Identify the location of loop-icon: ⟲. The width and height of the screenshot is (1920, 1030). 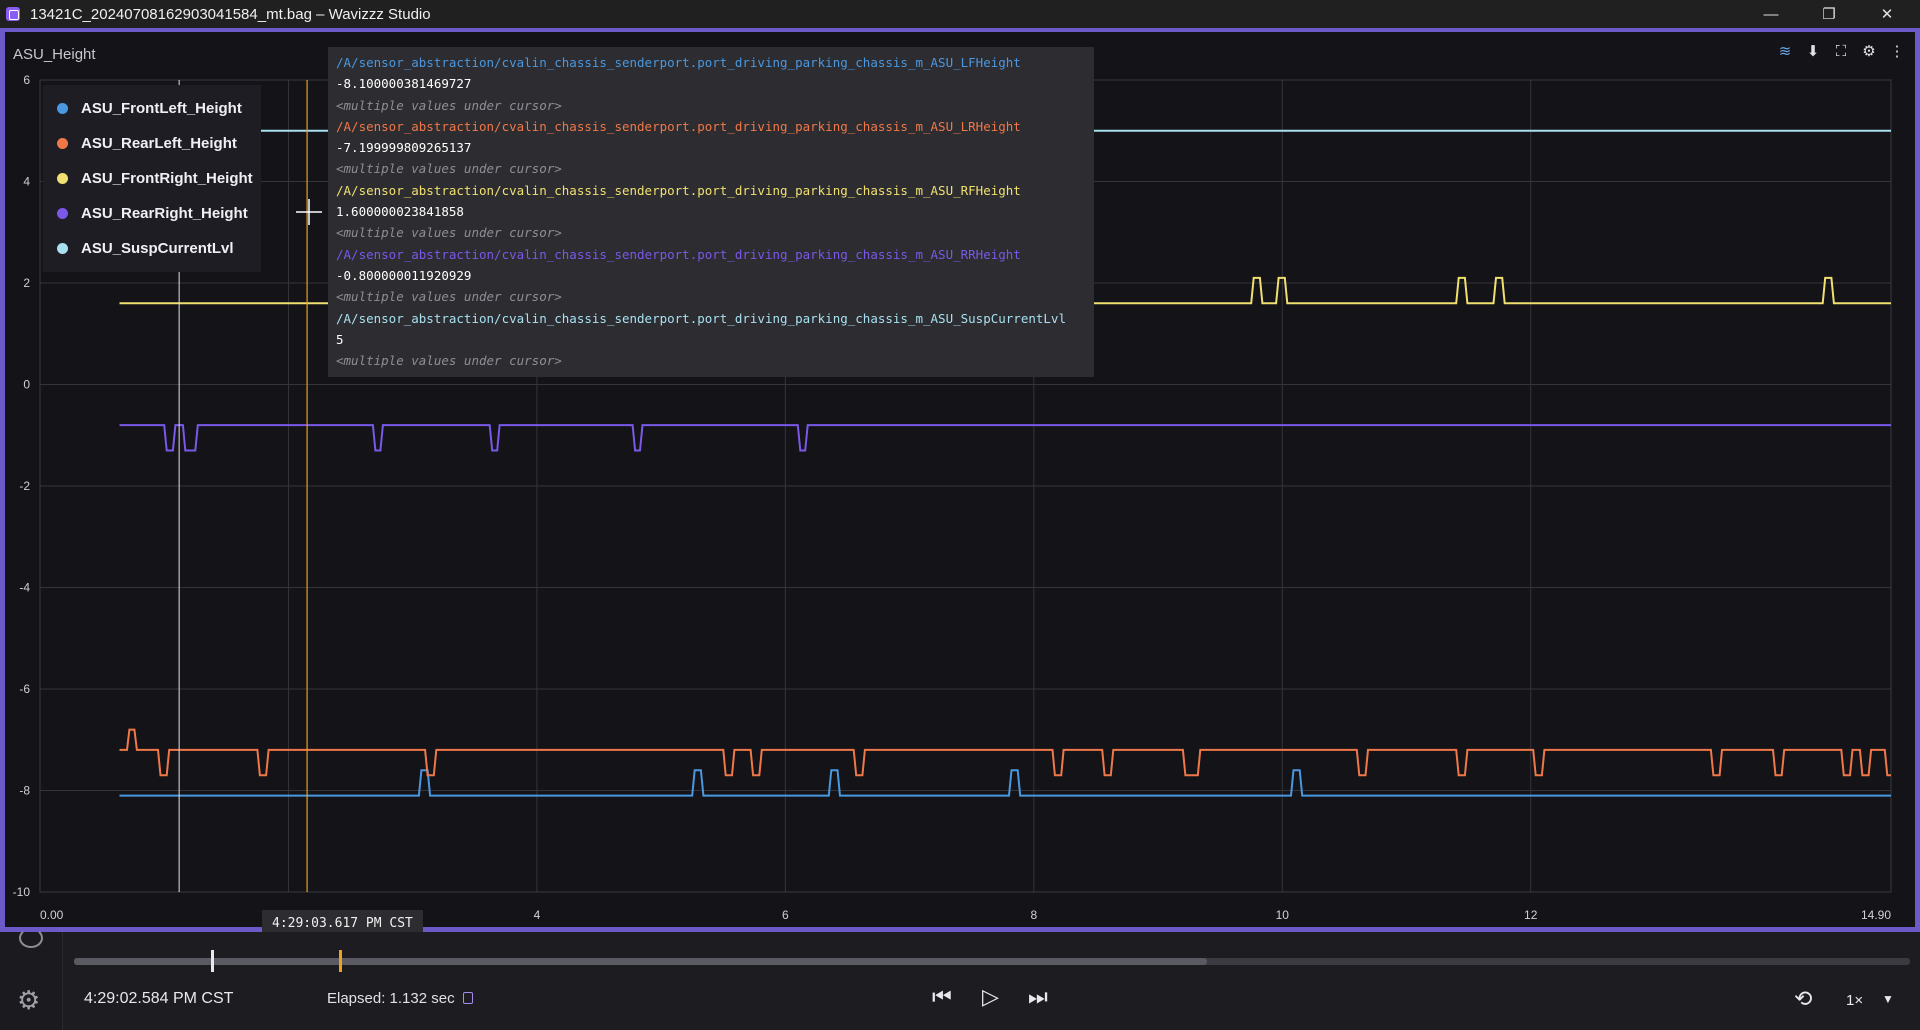
(1803, 999).